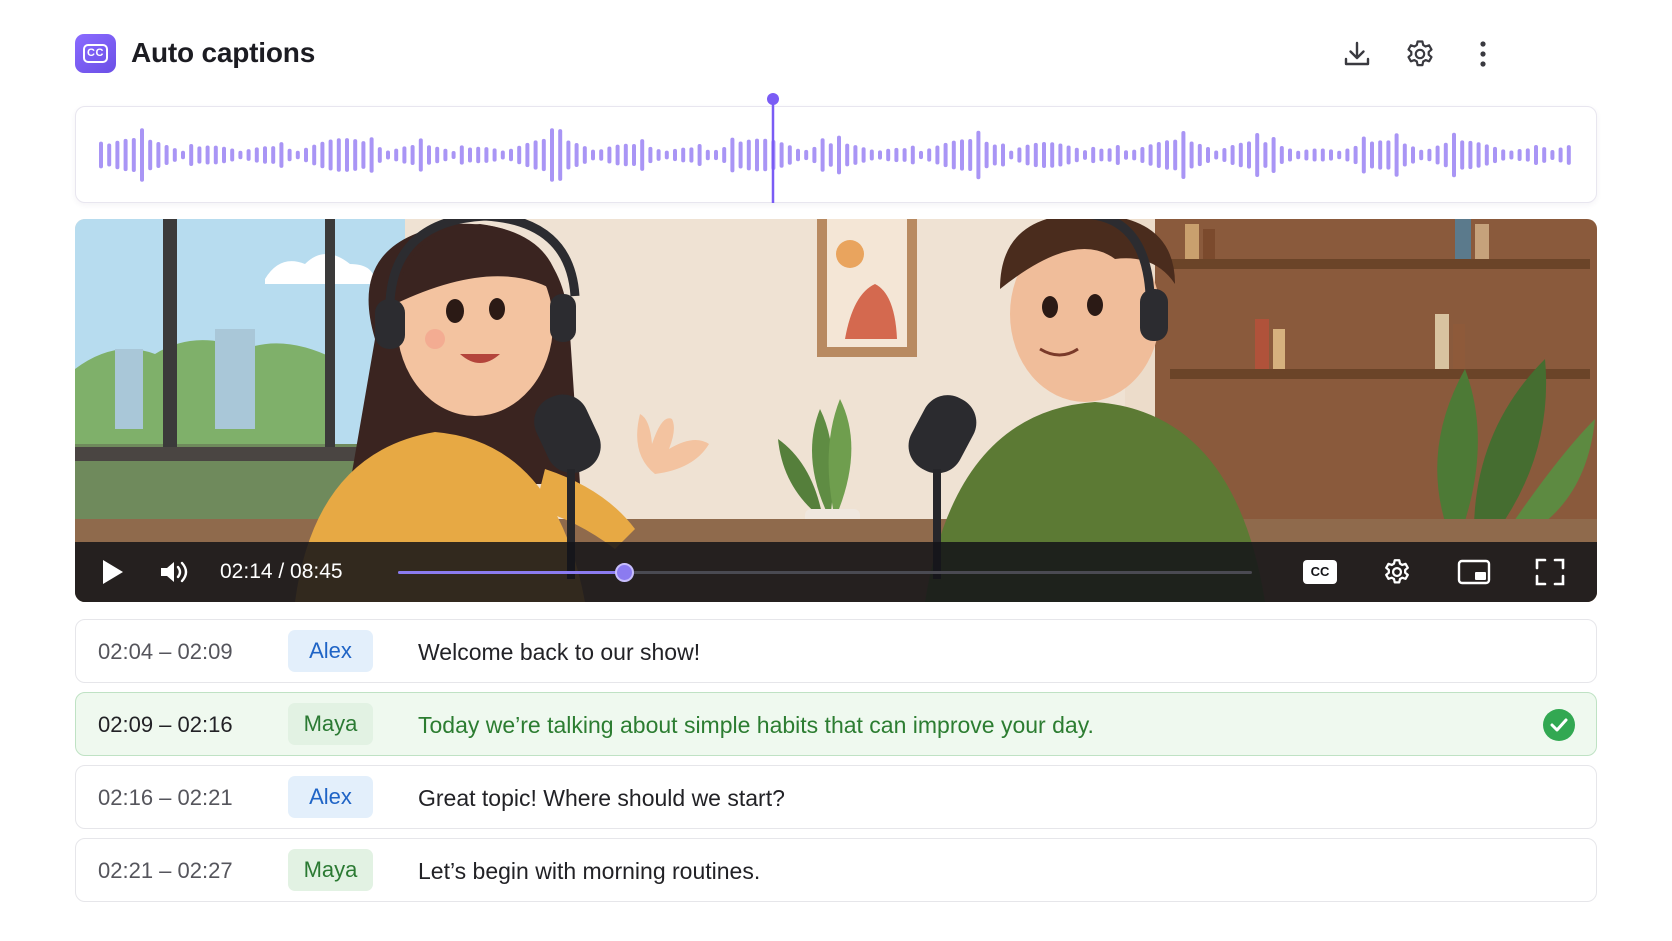 The width and height of the screenshot is (1672, 941). Describe the element at coordinates (165, 651) in the screenshot. I see `caption-time-range: 02:04 – 02:09` at that location.